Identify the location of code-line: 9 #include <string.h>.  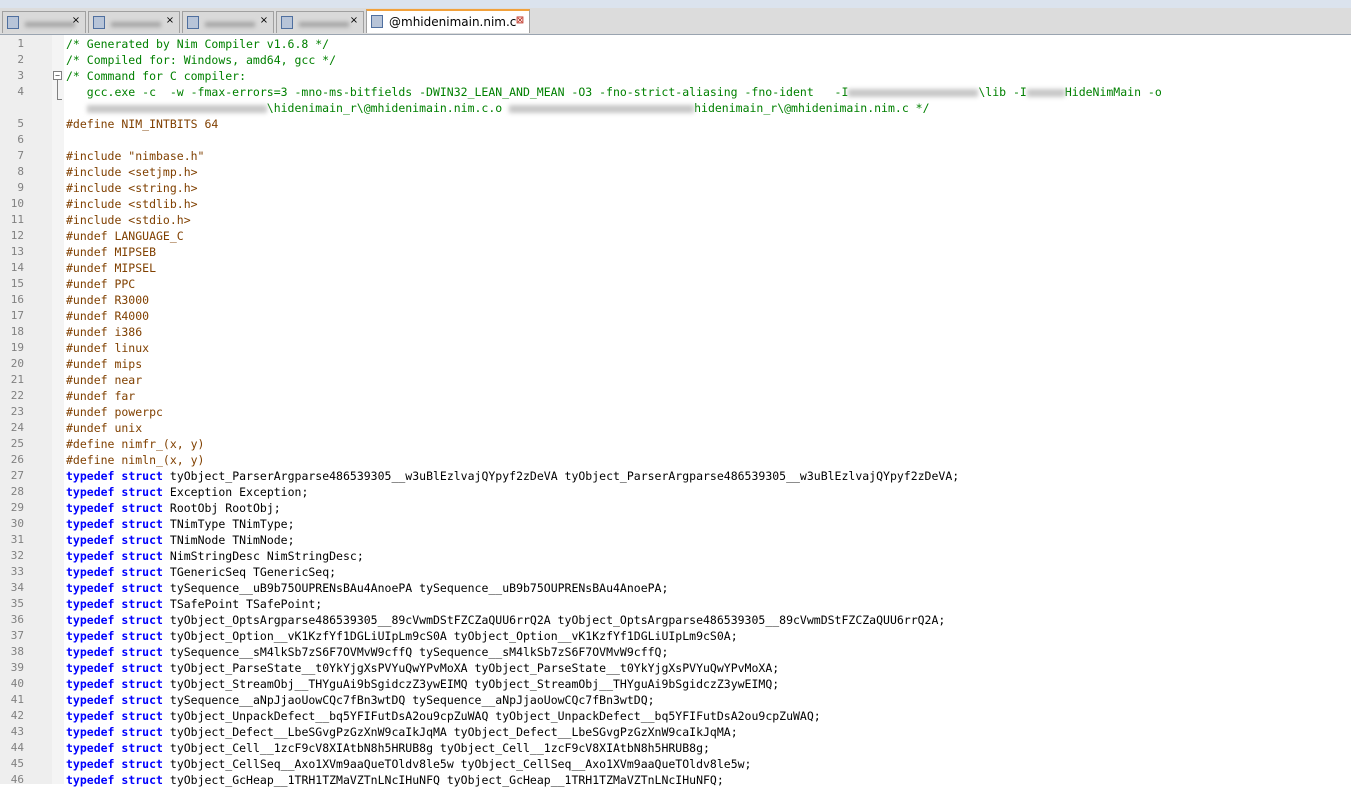
(675, 188).